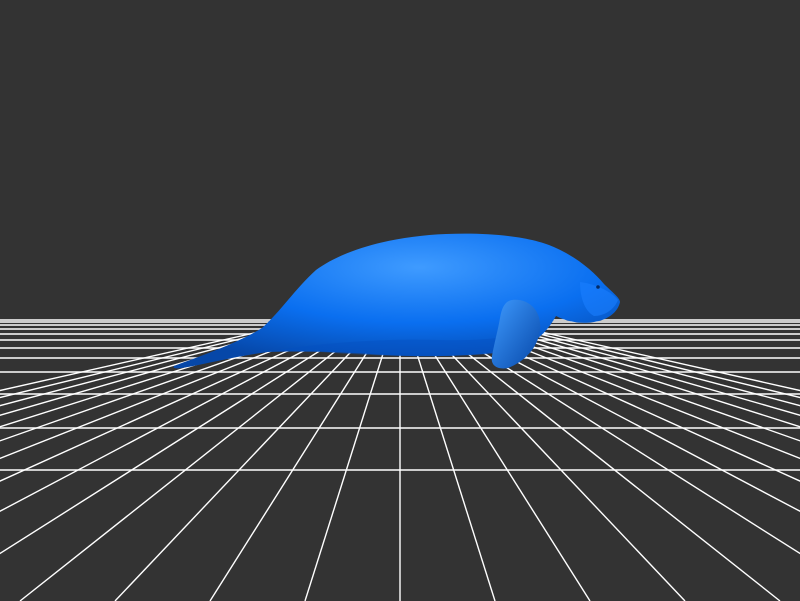 The image size is (800, 601). I want to click on manatee-eye, so click(598, 287).